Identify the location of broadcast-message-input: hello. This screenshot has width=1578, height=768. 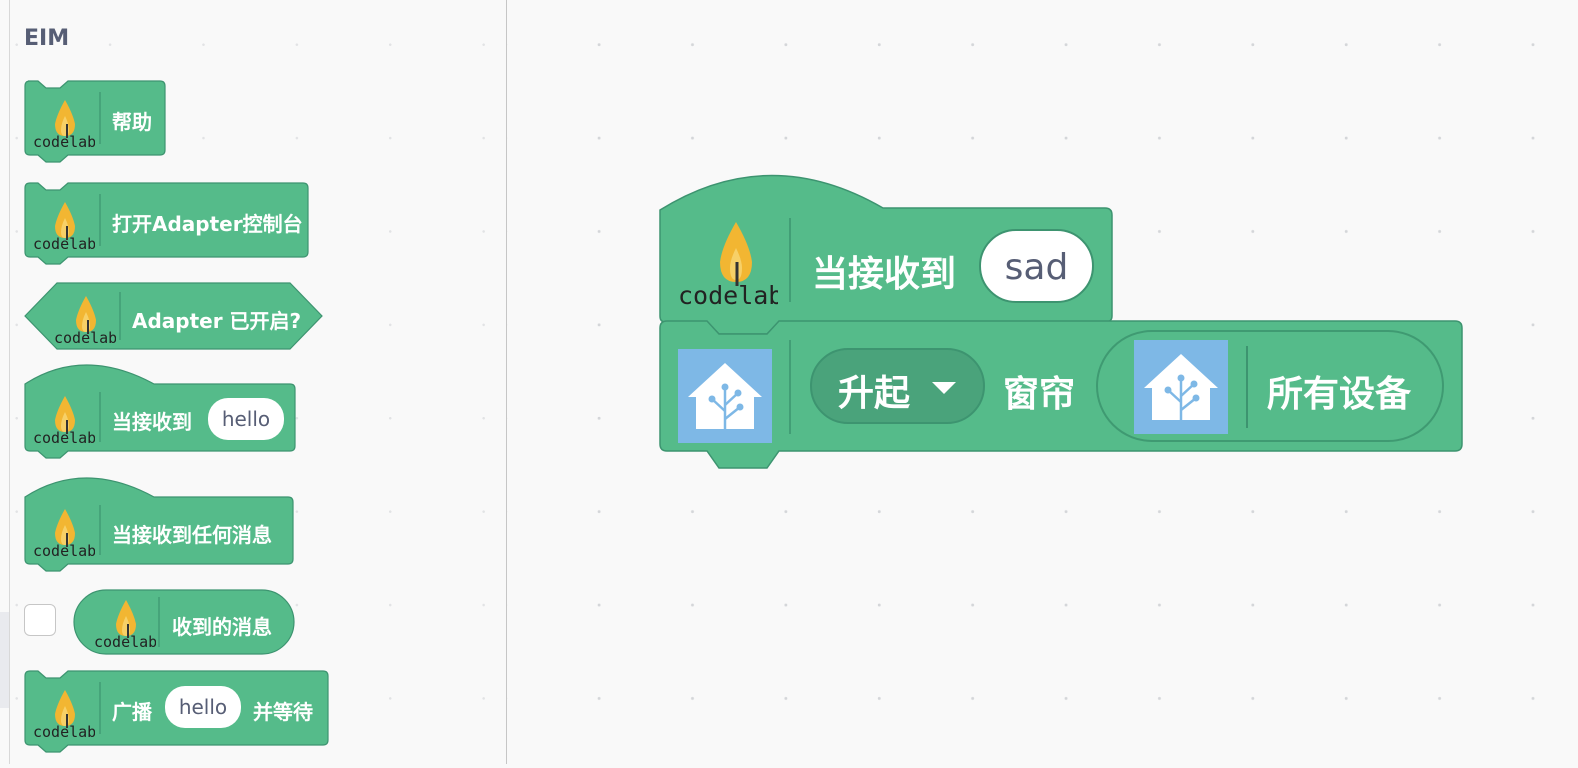
(203, 707).